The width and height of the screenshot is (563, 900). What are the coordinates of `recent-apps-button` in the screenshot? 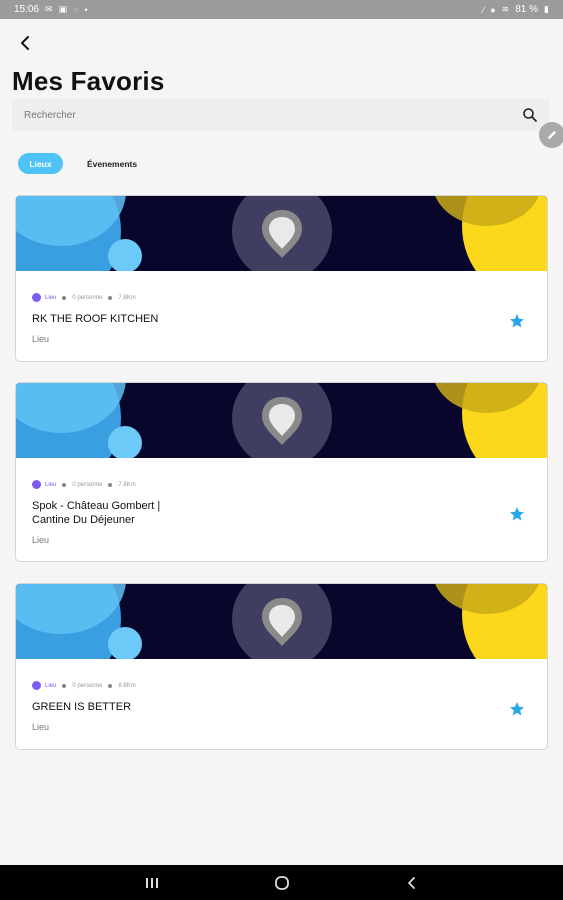 It's located at (152, 883).